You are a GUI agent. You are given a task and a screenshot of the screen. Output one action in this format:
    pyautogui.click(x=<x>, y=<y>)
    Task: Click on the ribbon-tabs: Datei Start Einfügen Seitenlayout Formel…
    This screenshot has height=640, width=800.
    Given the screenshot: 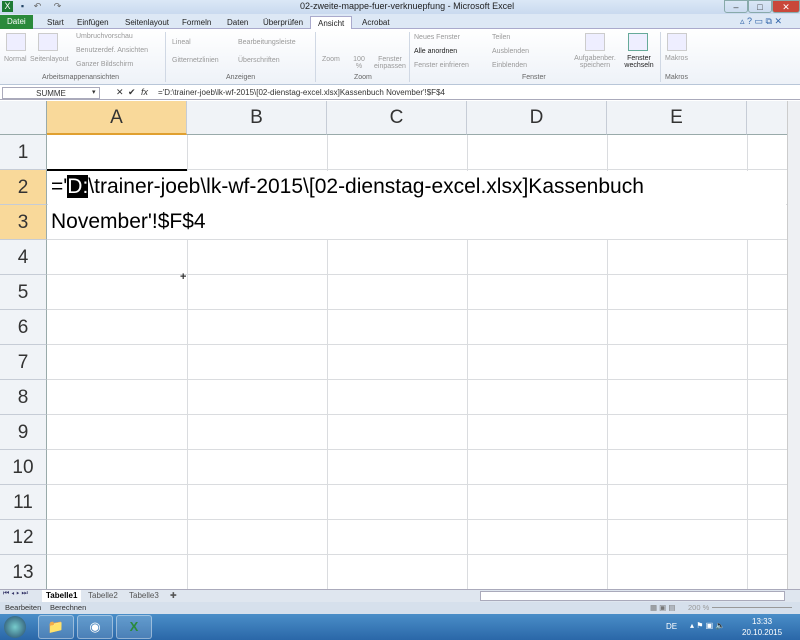 What is the action you would take?
    pyautogui.click(x=400, y=21)
    